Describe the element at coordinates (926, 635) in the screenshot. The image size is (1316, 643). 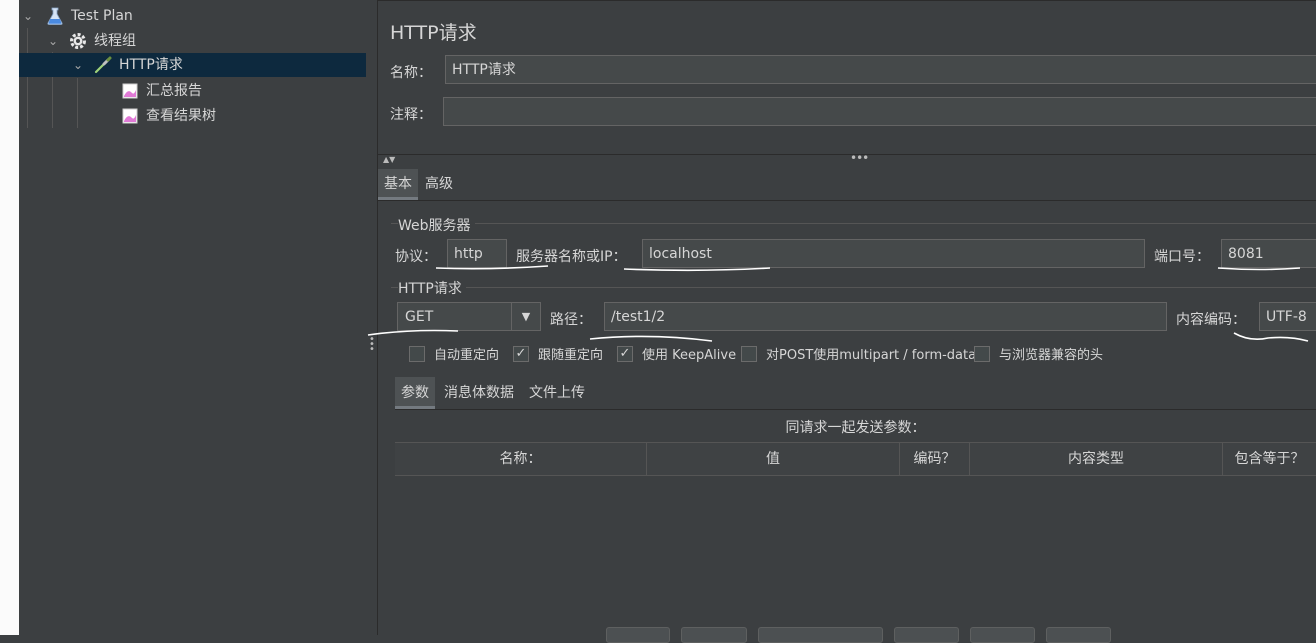
I see `delete-button` at that location.